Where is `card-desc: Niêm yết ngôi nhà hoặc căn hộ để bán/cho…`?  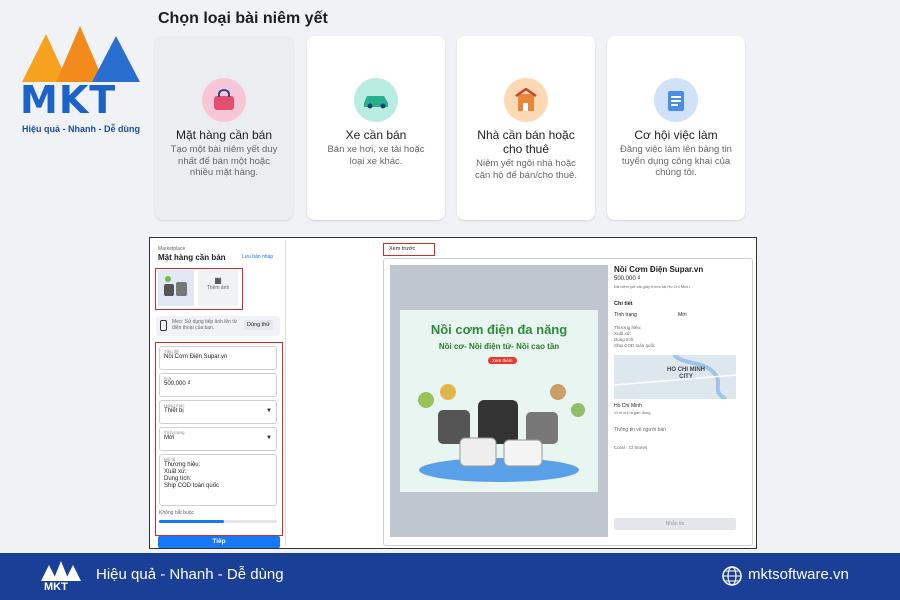 card-desc: Niêm yết ngôi nhà hoặc căn hộ để bán/cho… is located at coordinates (526, 169).